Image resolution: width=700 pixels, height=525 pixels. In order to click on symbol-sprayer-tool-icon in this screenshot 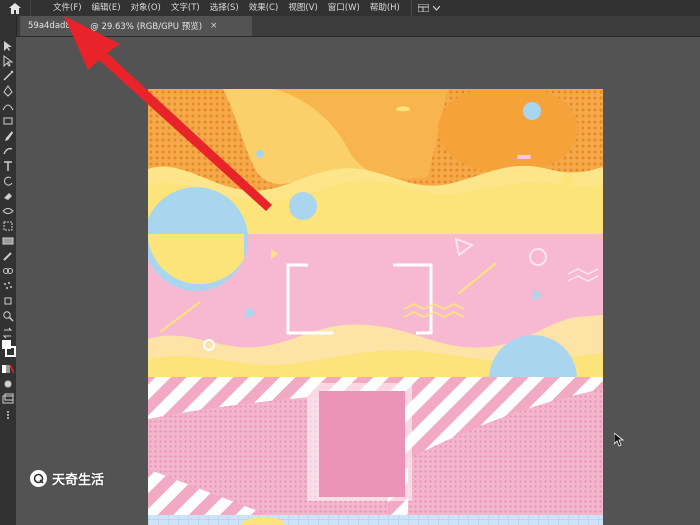, I will do `click(8, 286)`.